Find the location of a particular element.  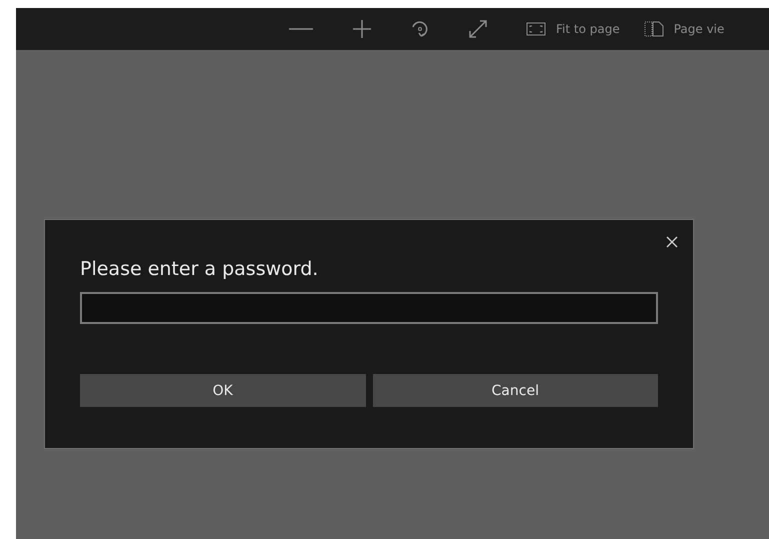

fit-to-page-button: Fit to page is located at coordinates (573, 29).